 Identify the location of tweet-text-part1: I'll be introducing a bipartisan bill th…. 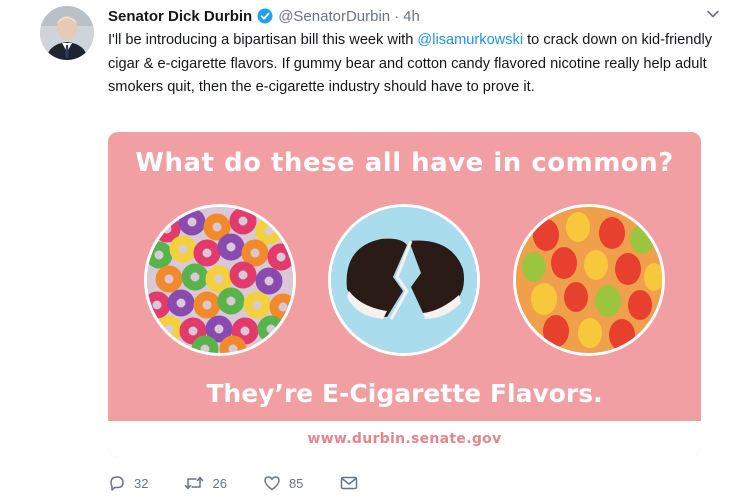
(263, 40).